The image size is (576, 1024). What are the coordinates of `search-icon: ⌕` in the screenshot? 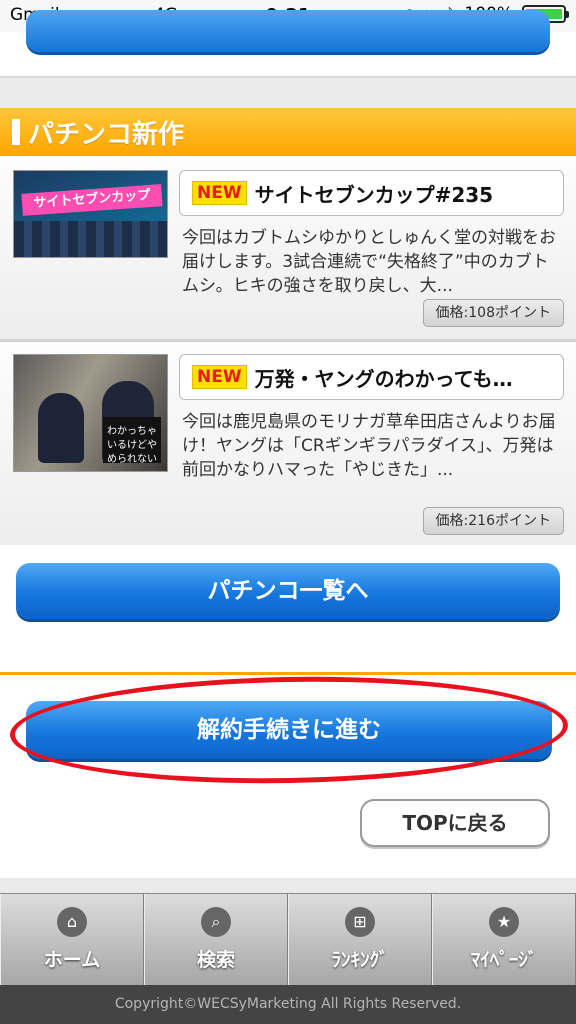 It's located at (216, 922).